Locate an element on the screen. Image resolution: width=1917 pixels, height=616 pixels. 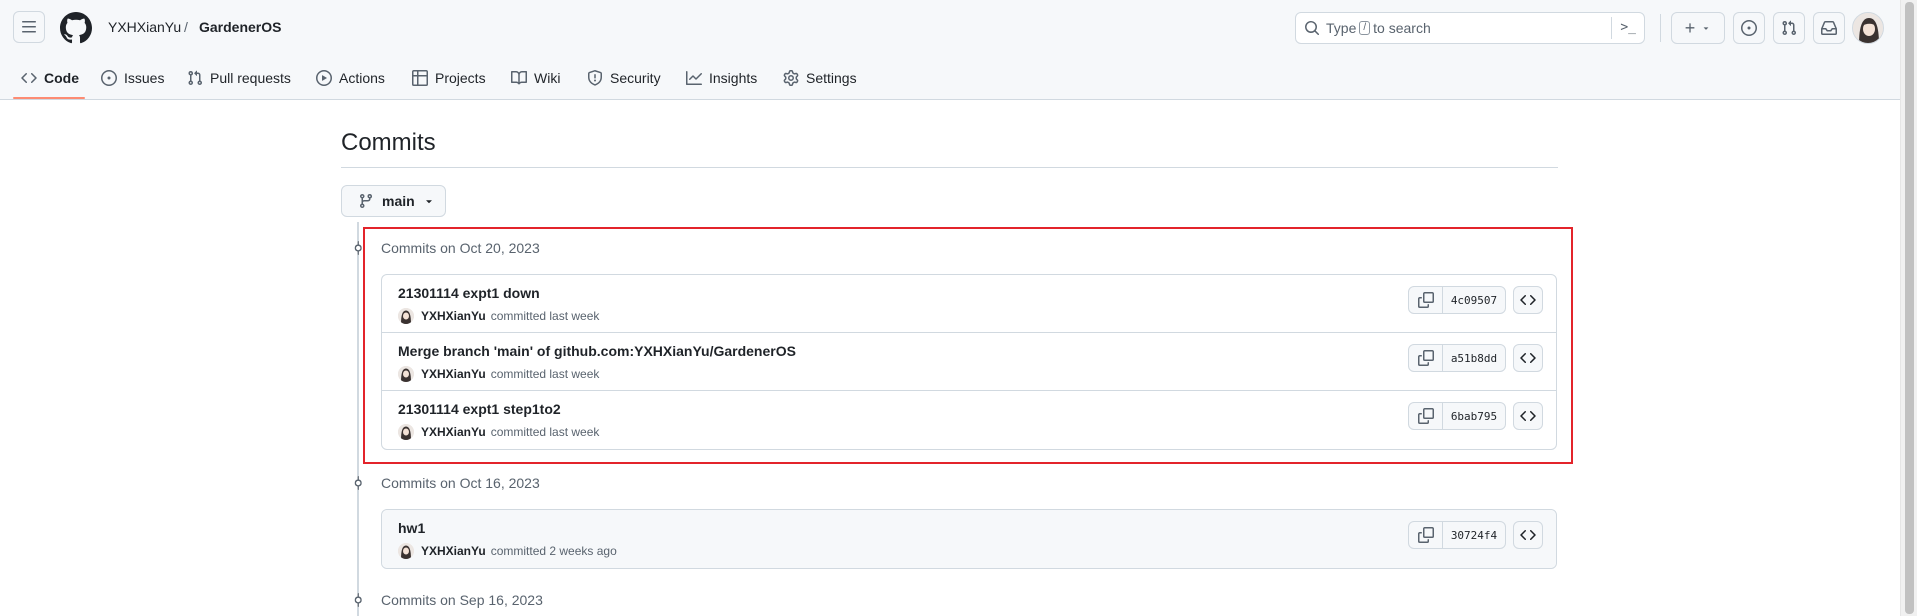
copy-sha-button is located at coordinates (1426, 535).